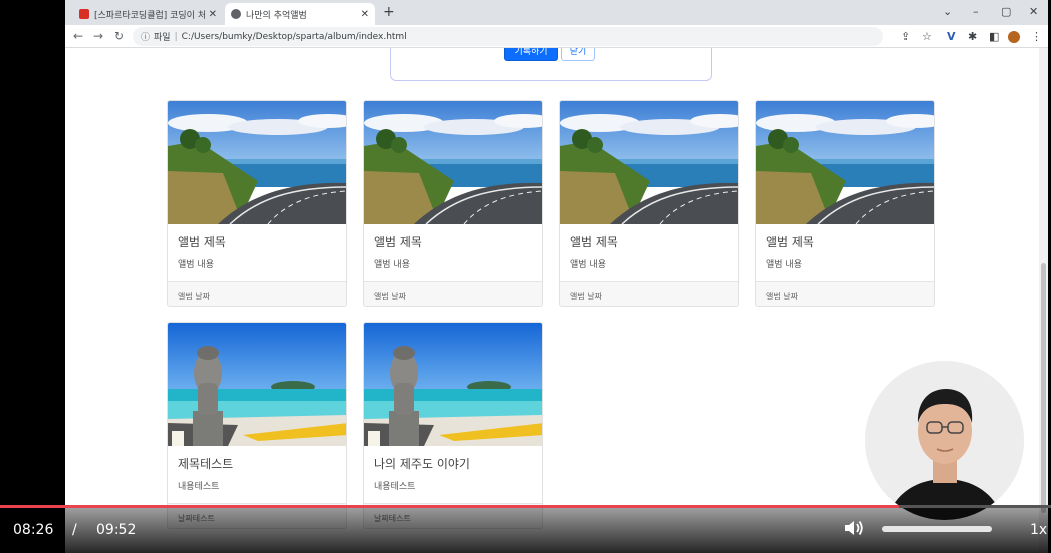 Image resolution: width=1051 pixels, height=553 pixels. I want to click on player-controls: 08:26 / 09:52 1x, so click(525, 529).